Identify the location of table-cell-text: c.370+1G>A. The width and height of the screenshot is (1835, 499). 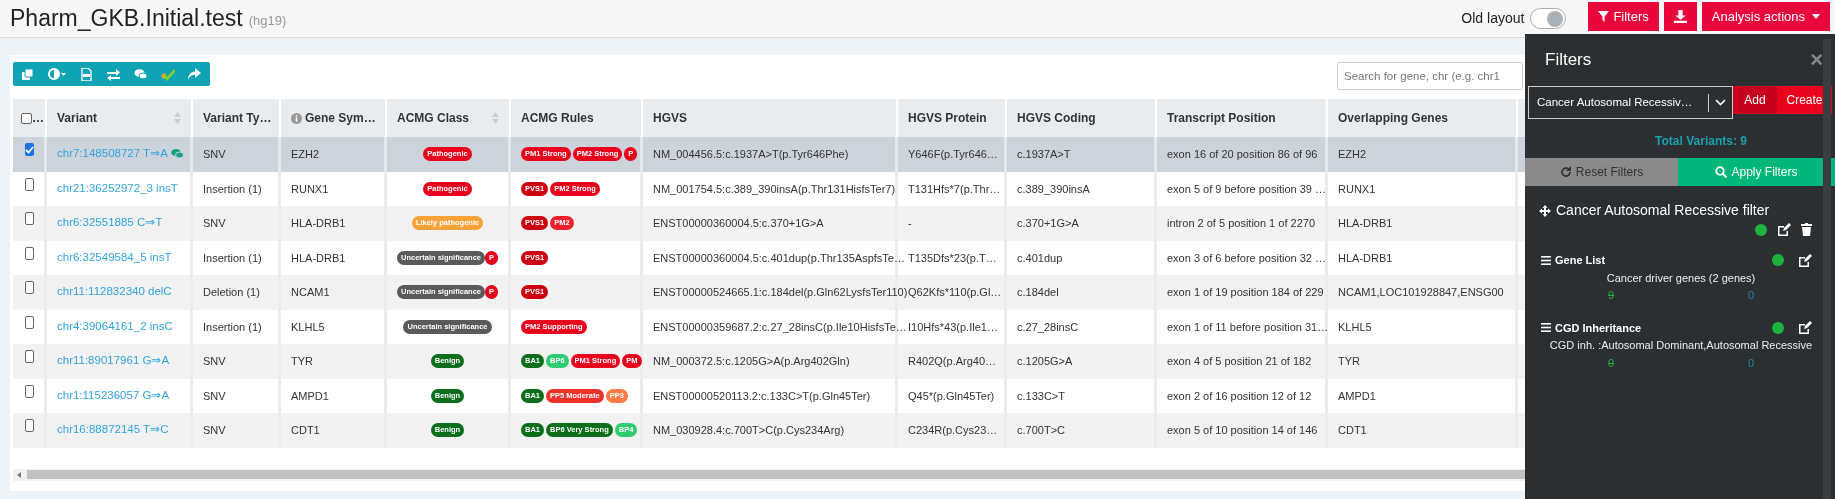
(1048, 223).